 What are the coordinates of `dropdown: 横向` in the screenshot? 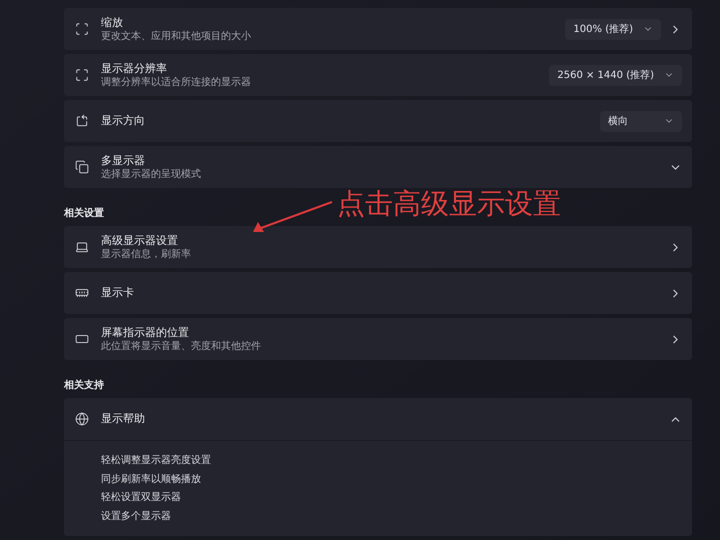 It's located at (641, 121).